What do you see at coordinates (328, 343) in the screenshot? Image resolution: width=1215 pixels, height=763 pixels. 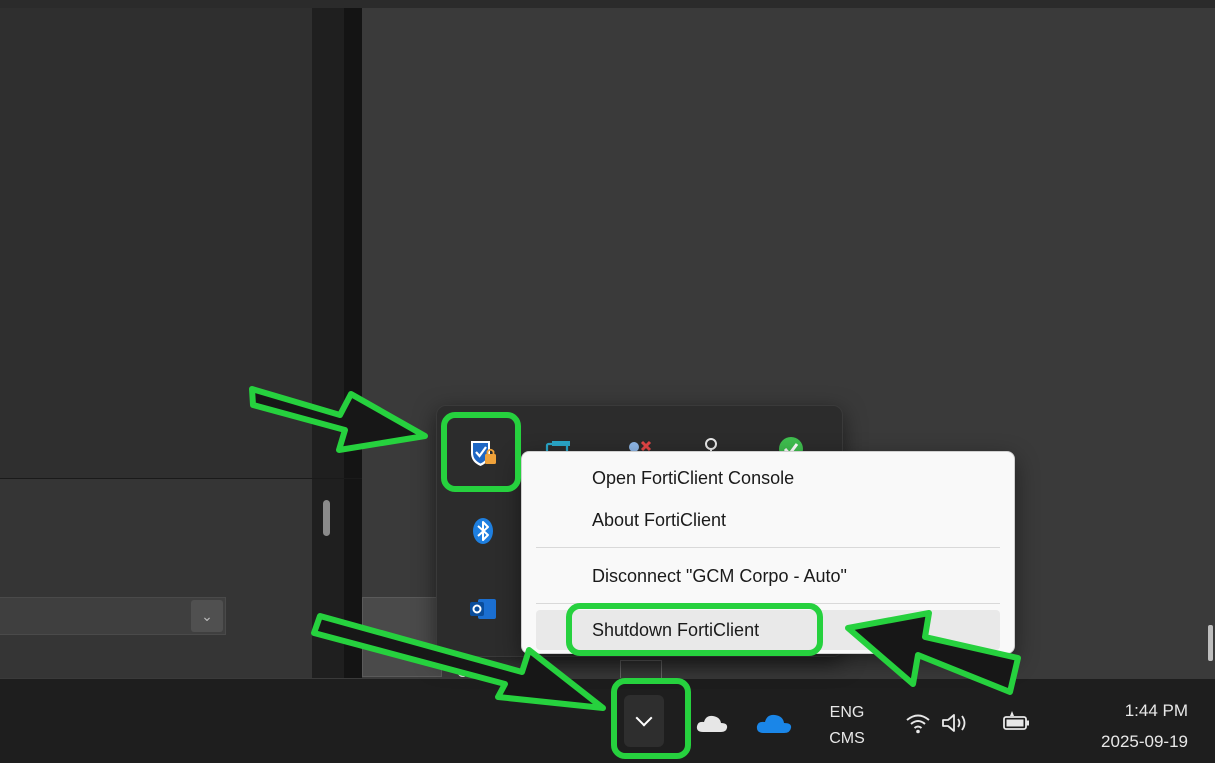 I see `window-divider` at bounding box center [328, 343].